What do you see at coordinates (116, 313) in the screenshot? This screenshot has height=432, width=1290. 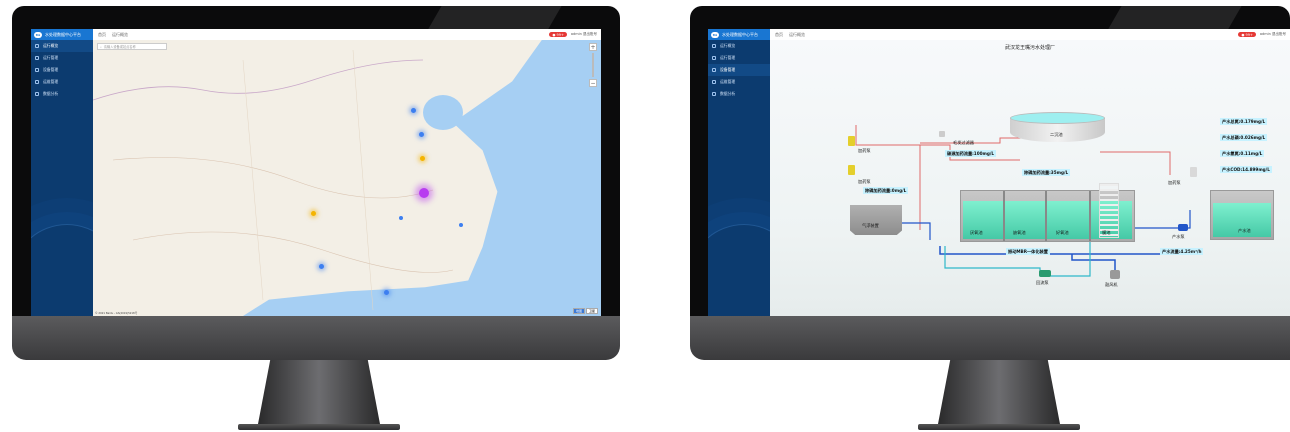 I see `map-copyright: © 2021 Baidu - GS(2019)5218号` at bounding box center [116, 313].